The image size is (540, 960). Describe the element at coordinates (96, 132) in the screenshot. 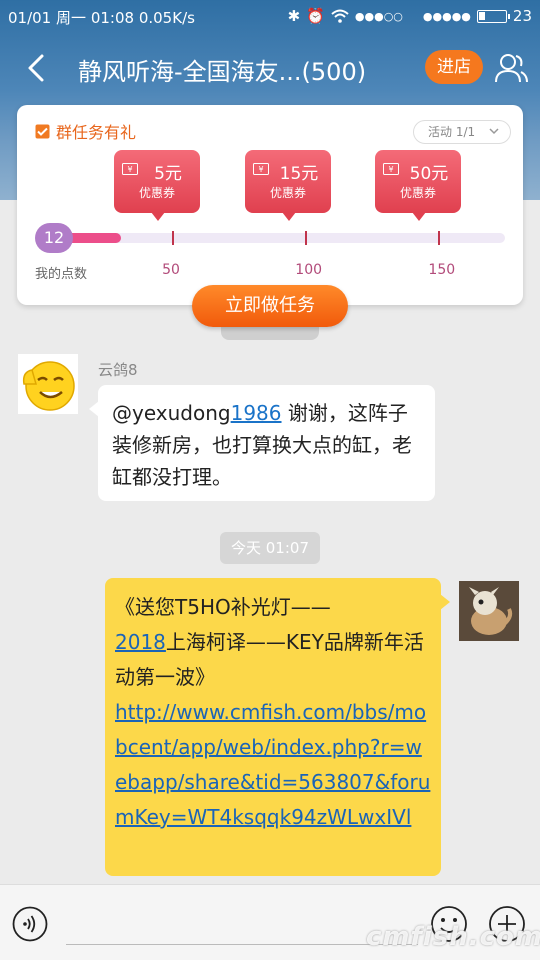

I see `task-card-title-text: 群任务有礼` at that location.